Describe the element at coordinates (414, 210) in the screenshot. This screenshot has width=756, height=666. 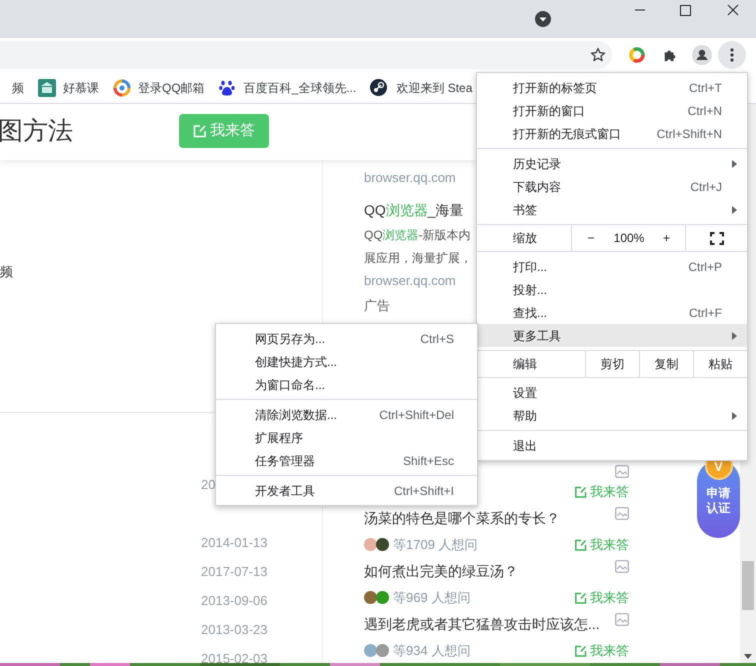
I see `ad-title: QQ浏览器_海量` at that location.